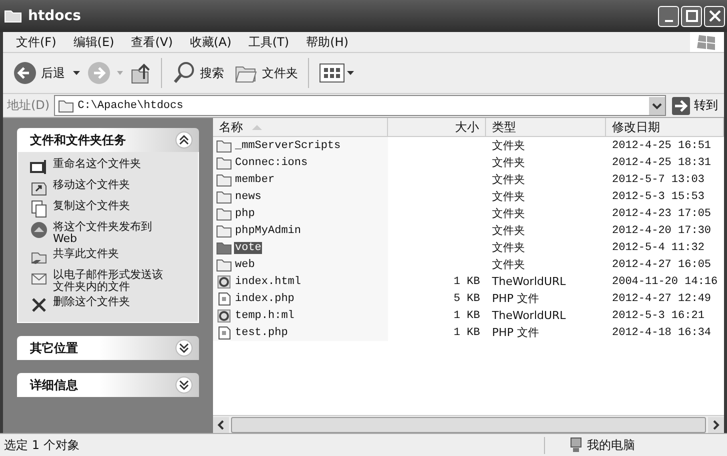 The height and width of the screenshot is (456, 727). What do you see at coordinates (184, 140) in the screenshot?
I see `collapse-icon` at bounding box center [184, 140].